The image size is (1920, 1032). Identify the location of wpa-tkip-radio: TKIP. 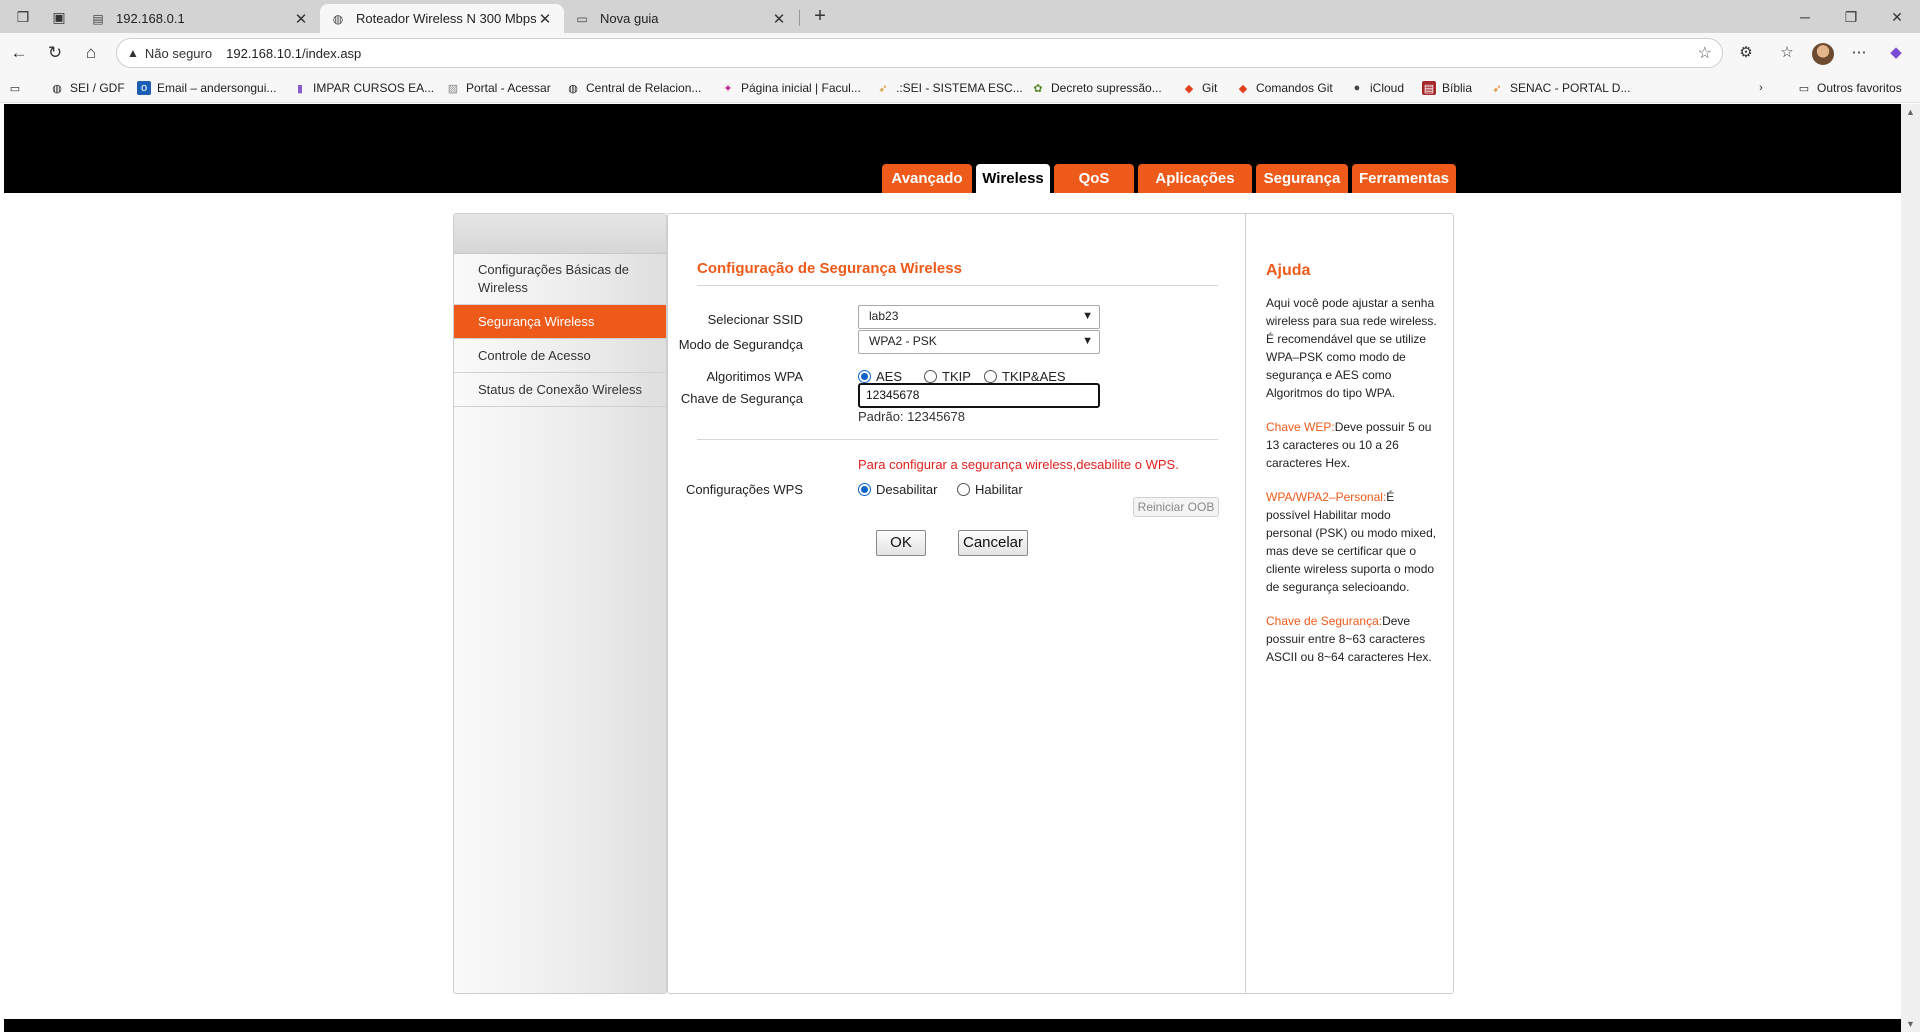
(947, 376).